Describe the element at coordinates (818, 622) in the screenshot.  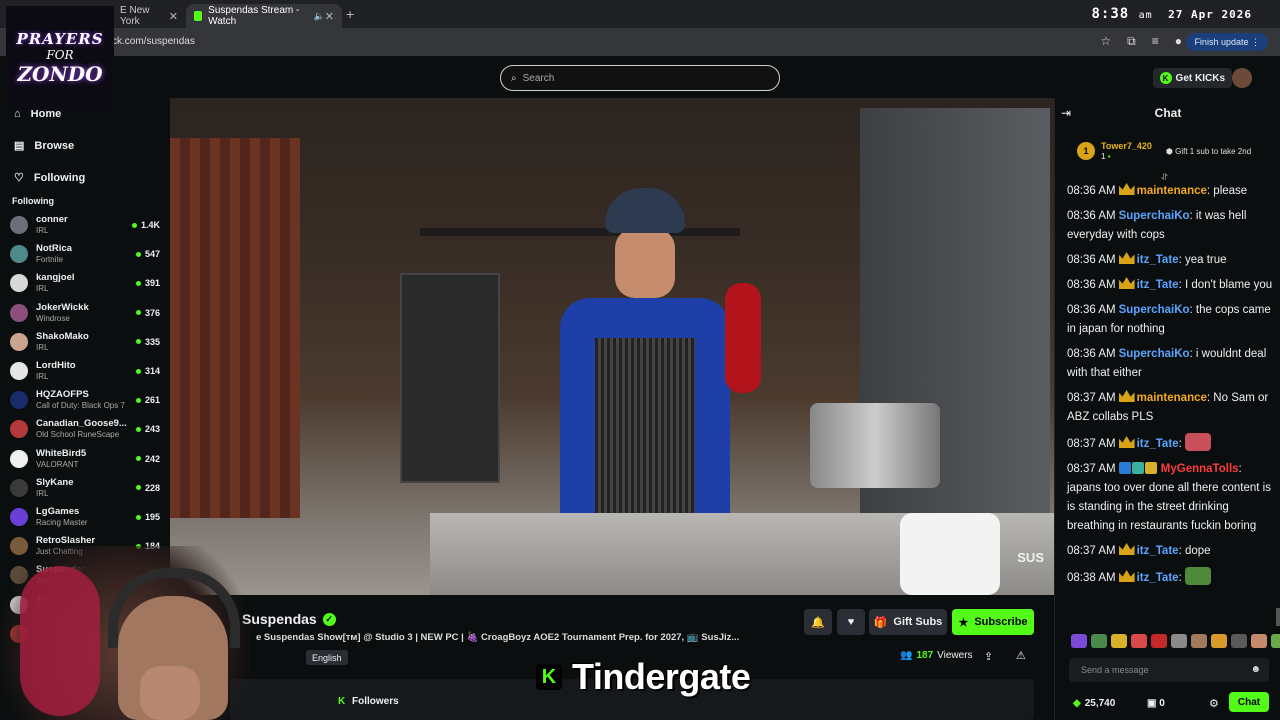
I see `notifications-button: 🔔` at that location.